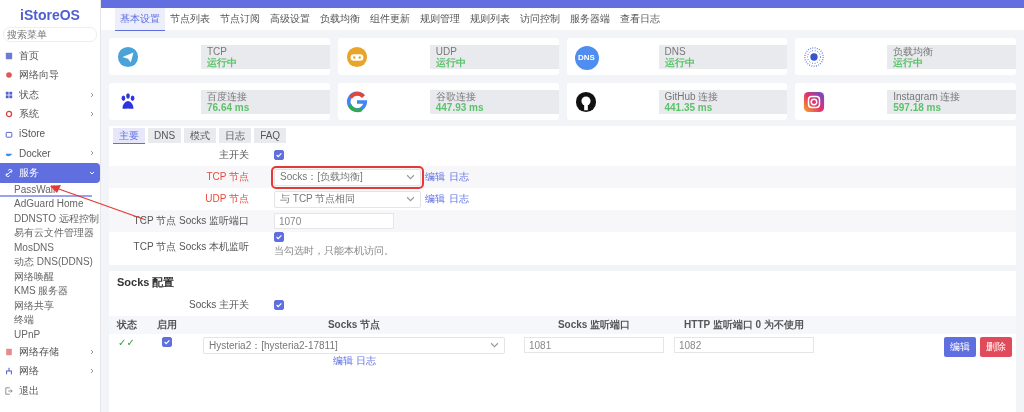  Describe the element at coordinates (814, 56) in the screenshot. I see `dotted-circle-icon` at that location.